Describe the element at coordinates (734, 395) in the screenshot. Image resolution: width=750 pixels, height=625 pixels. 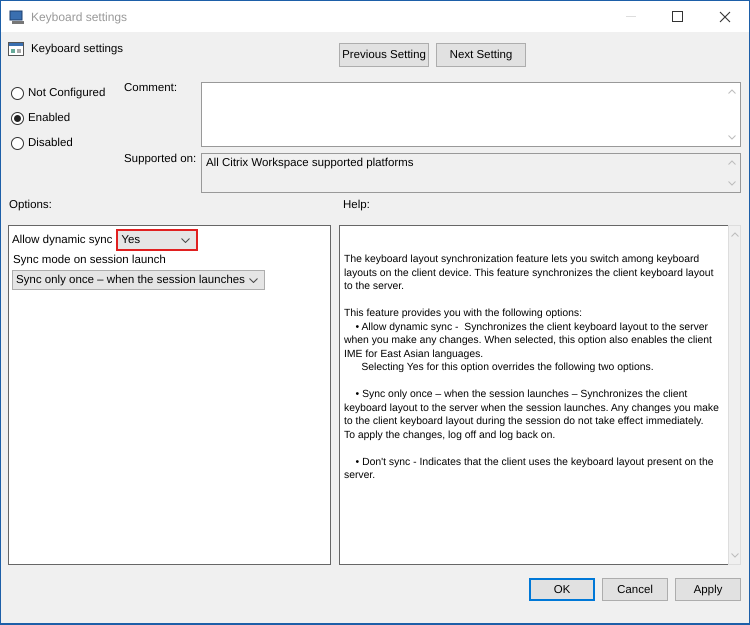
I see `scrollbar` at that location.